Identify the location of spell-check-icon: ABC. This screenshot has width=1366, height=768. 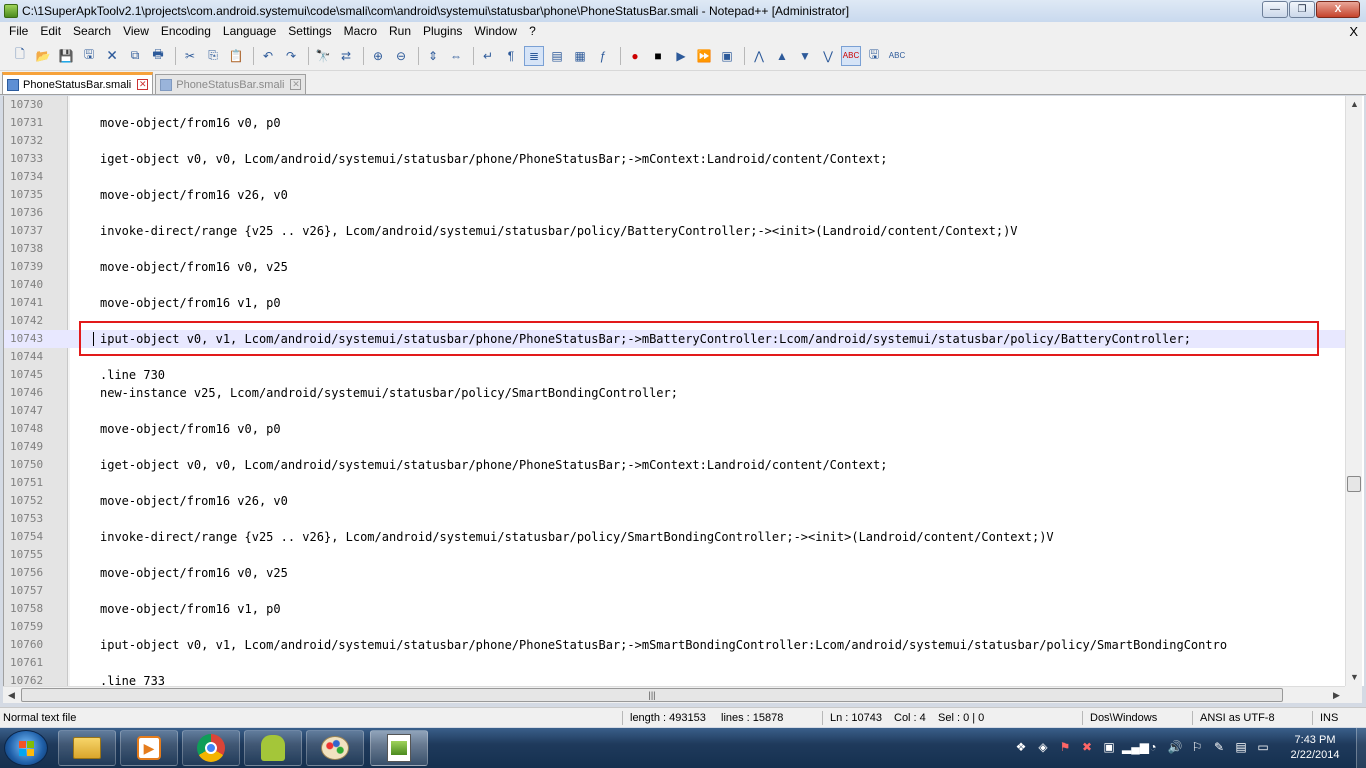
(851, 55).